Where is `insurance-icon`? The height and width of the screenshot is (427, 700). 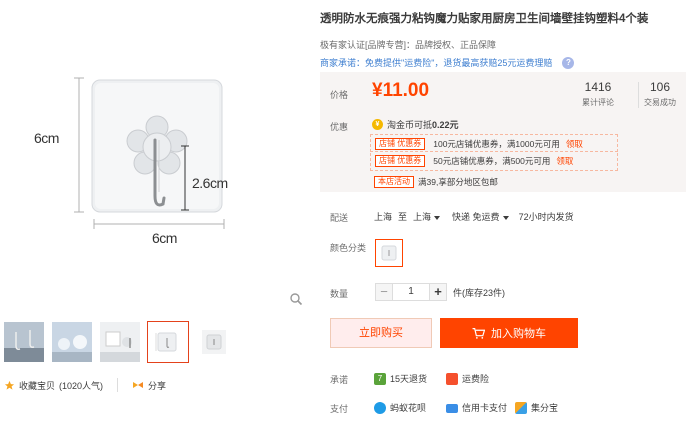 insurance-icon is located at coordinates (452, 378).